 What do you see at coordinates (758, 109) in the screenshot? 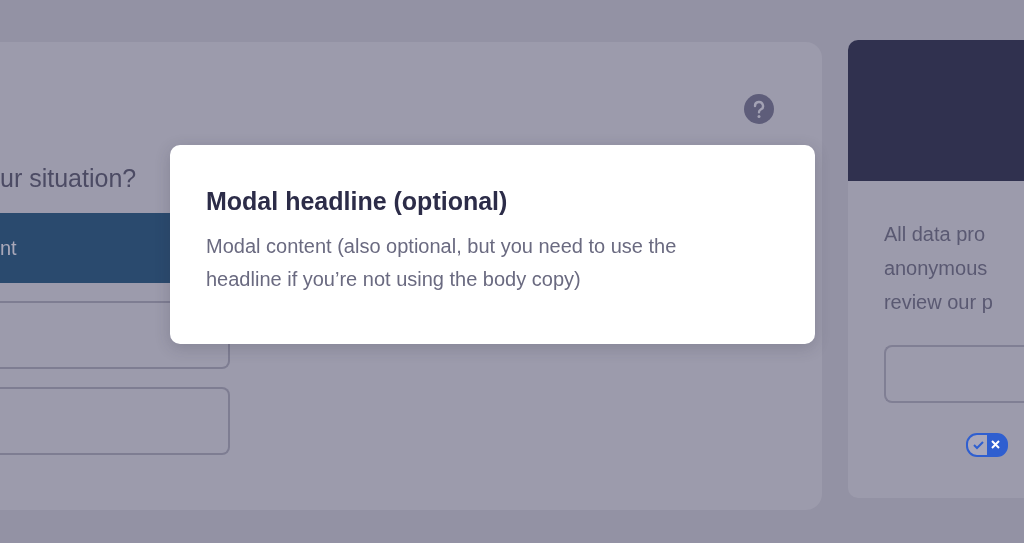
I see `help-icon` at bounding box center [758, 109].